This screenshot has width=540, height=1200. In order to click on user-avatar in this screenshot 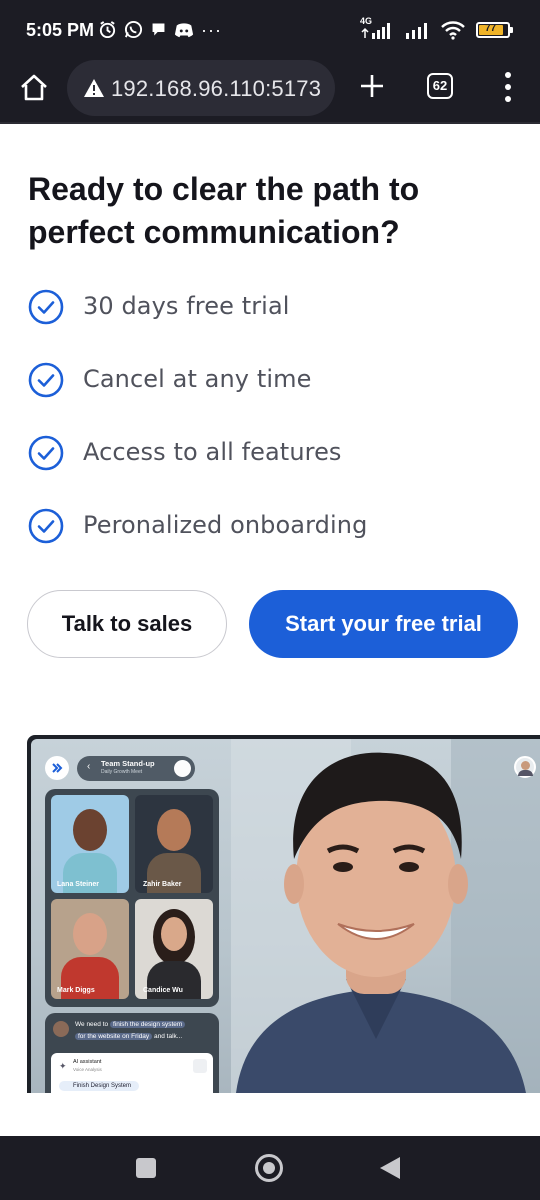, I will do `click(525, 767)`.